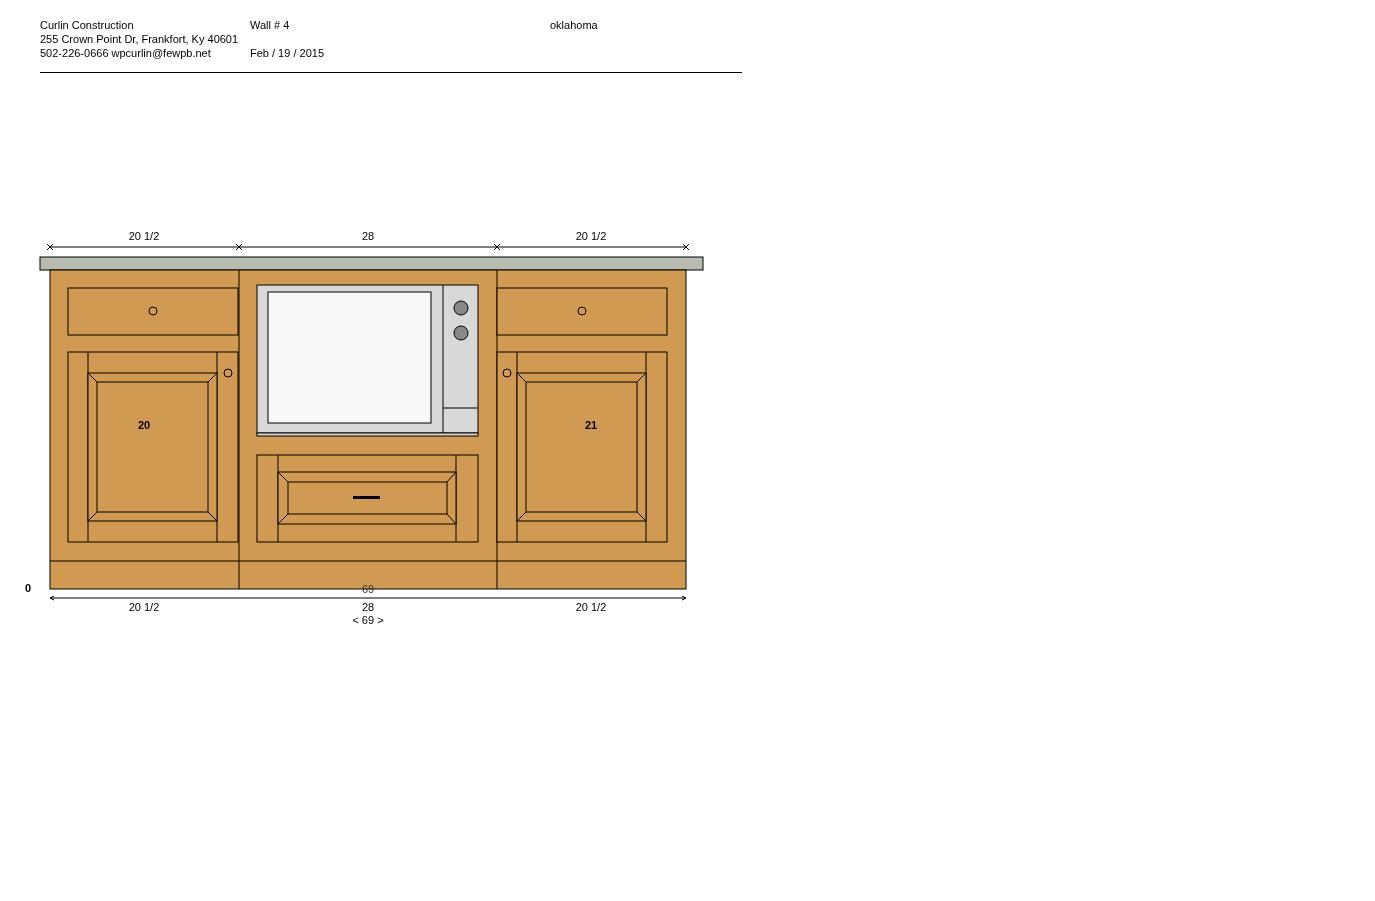  Describe the element at coordinates (368, 589) in the screenshot. I see `overall-width-label: 69` at that location.